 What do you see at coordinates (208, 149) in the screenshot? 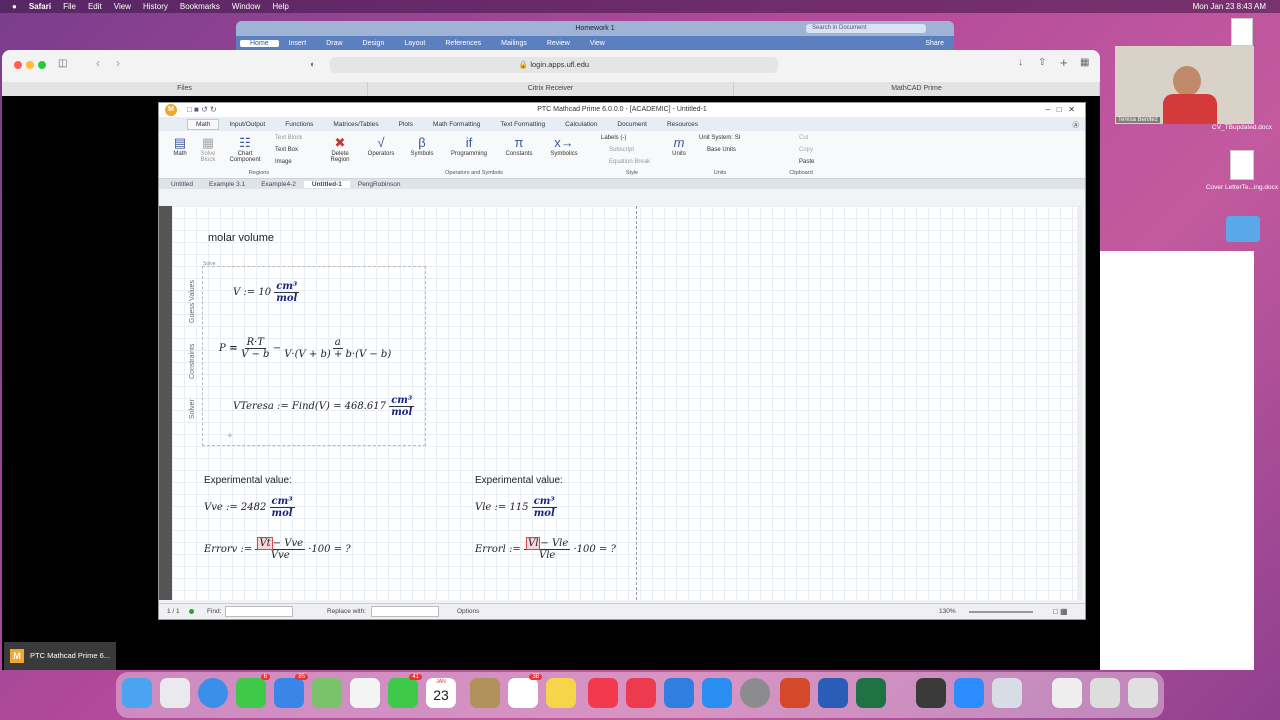
I see `solve-block-button: ▦ Solve Block` at bounding box center [208, 149].